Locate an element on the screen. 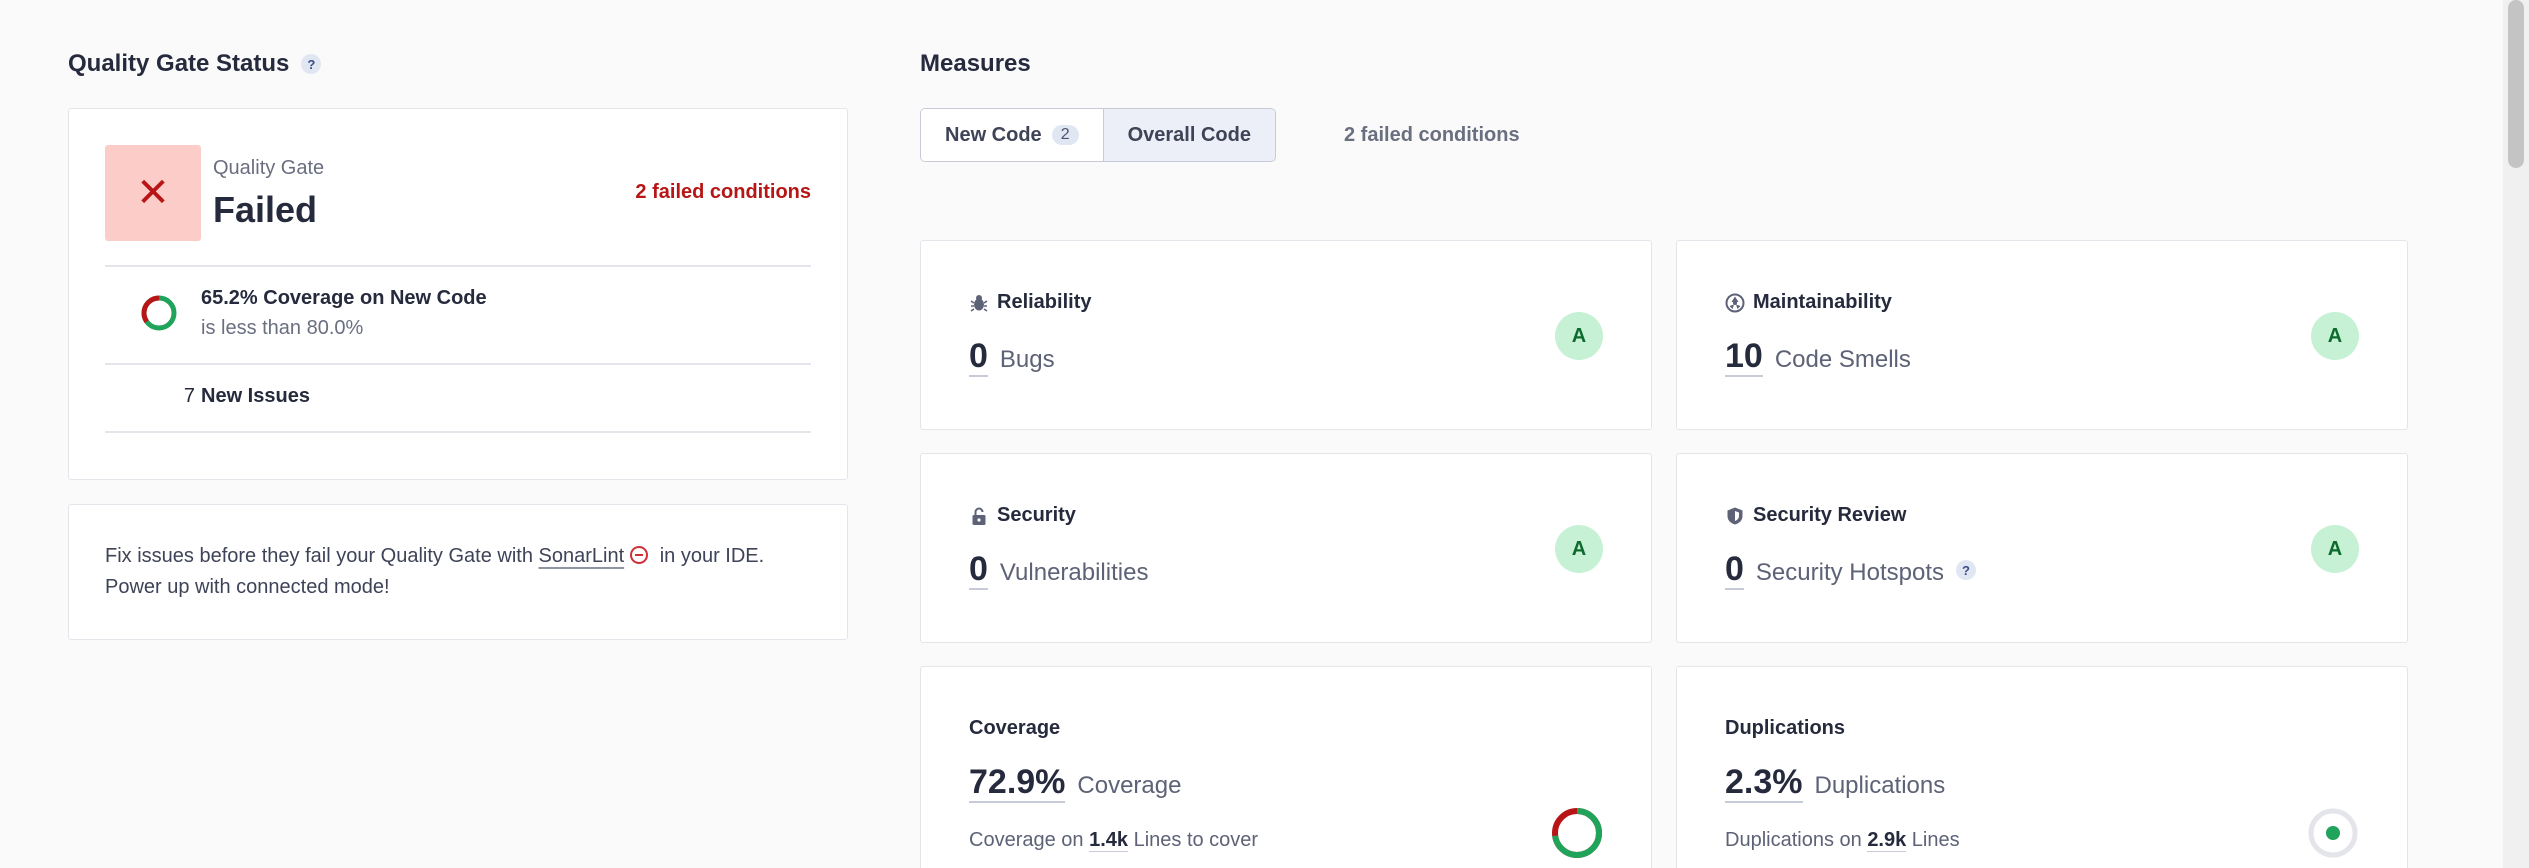 The width and height of the screenshot is (2529, 868). tab-overall-code: Overall Code is located at coordinates (1188, 135).